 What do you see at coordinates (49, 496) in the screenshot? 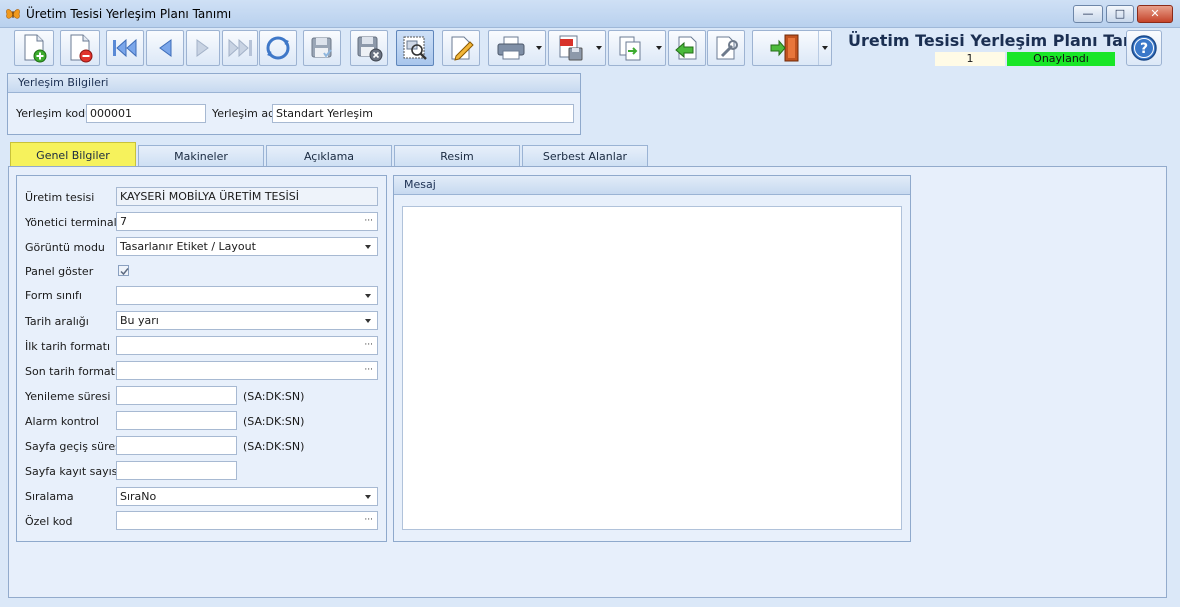
I see `field-label-siralama: Sıralama` at bounding box center [49, 496].